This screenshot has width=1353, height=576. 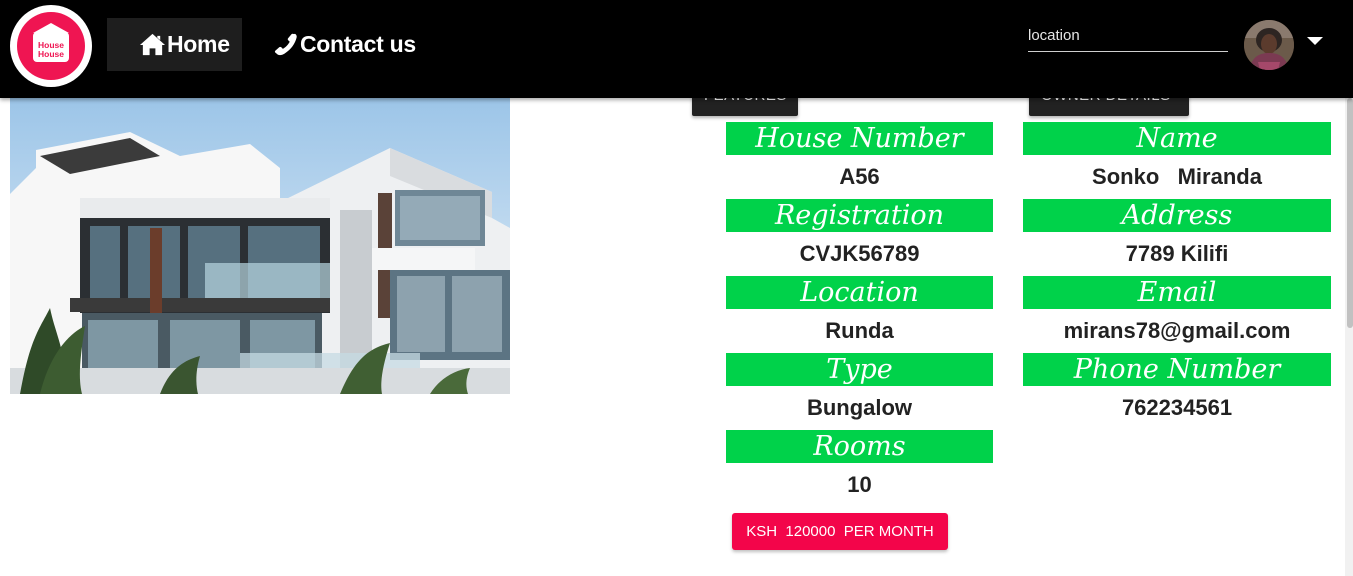 What do you see at coordinates (859, 330) in the screenshot?
I see `field-value: Runda` at bounding box center [859, 330].